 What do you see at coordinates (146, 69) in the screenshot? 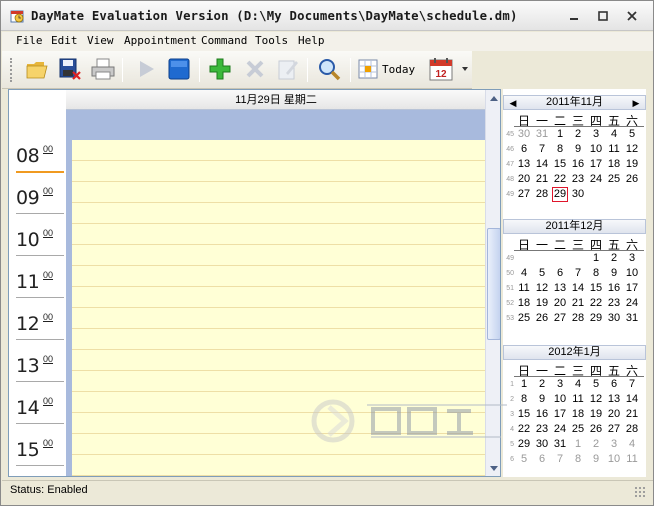
I see `play-button` at bounding box center [146, 69].